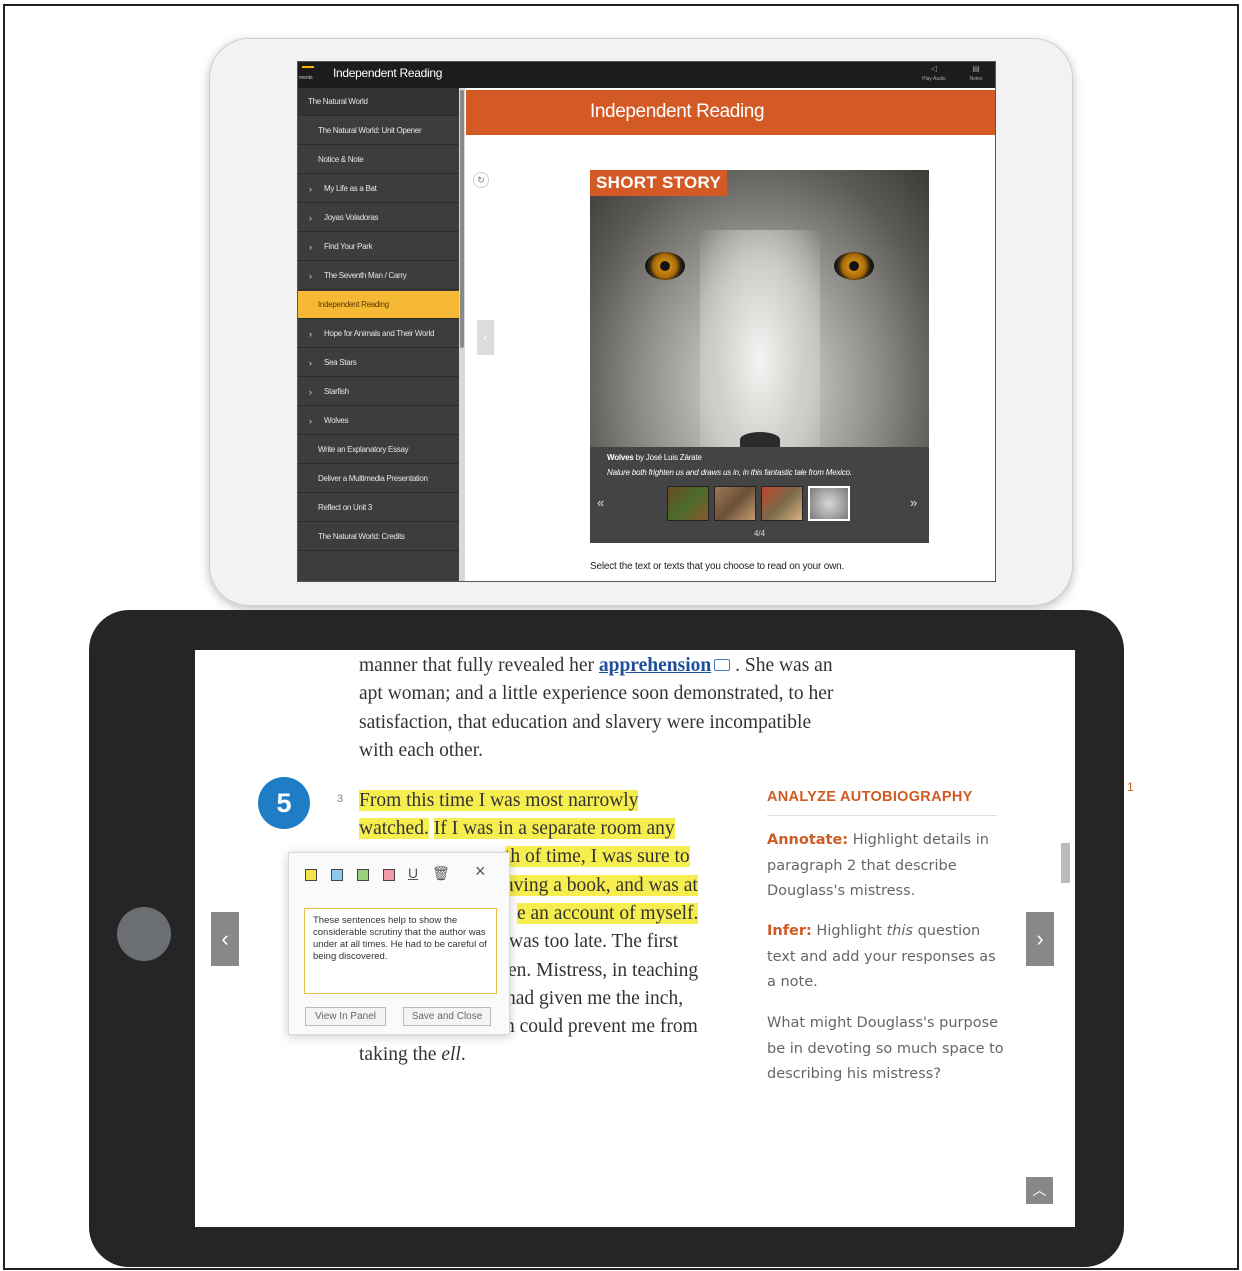 This screenshot has width=1242, height=1271. What do you see at coordinates (378, 363) in the screenshot?
I see `sidebar-item-sea-stars: › Sea Stars` at bounding box center [378, 363].